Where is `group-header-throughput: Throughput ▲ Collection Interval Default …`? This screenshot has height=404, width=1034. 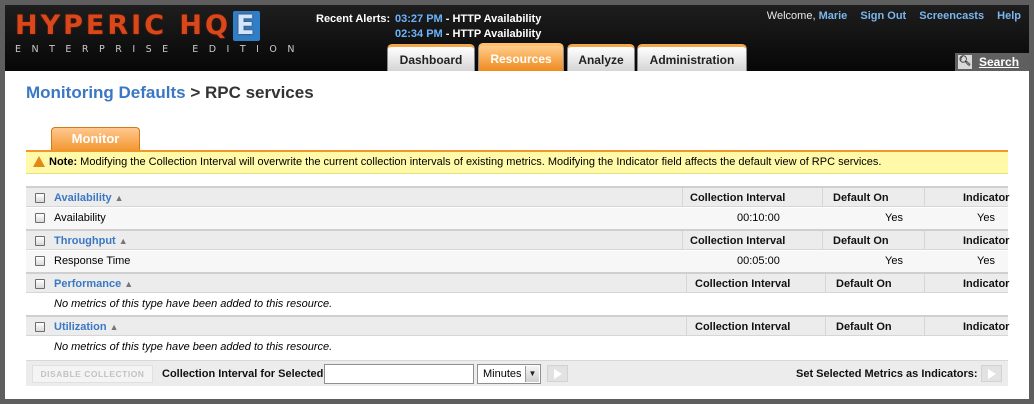 group-header-throughput: Throughput ▲ Collection Interval Default … is located at coordinates (518, 240).